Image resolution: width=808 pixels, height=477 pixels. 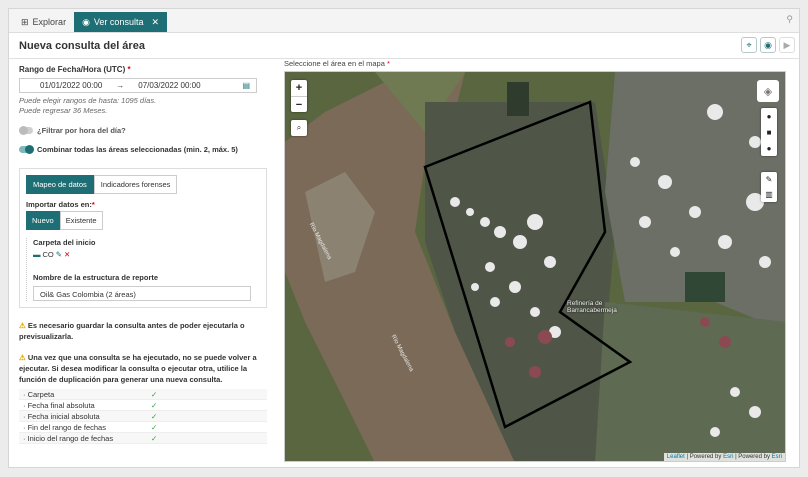 I want to click on tab-label: Ver consulta, so click(x=118, y=22).